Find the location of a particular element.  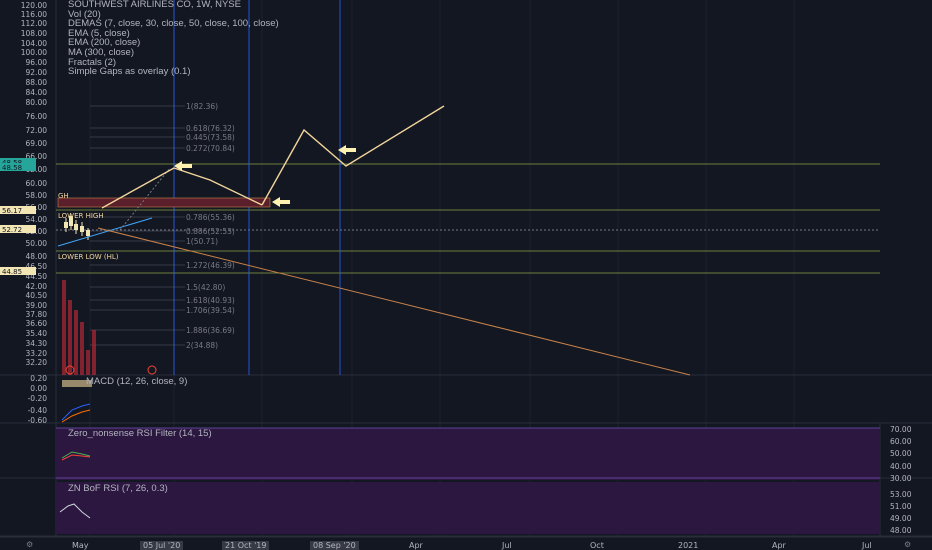

macd-tick: -0.60 is located at coordinates (38, 420).